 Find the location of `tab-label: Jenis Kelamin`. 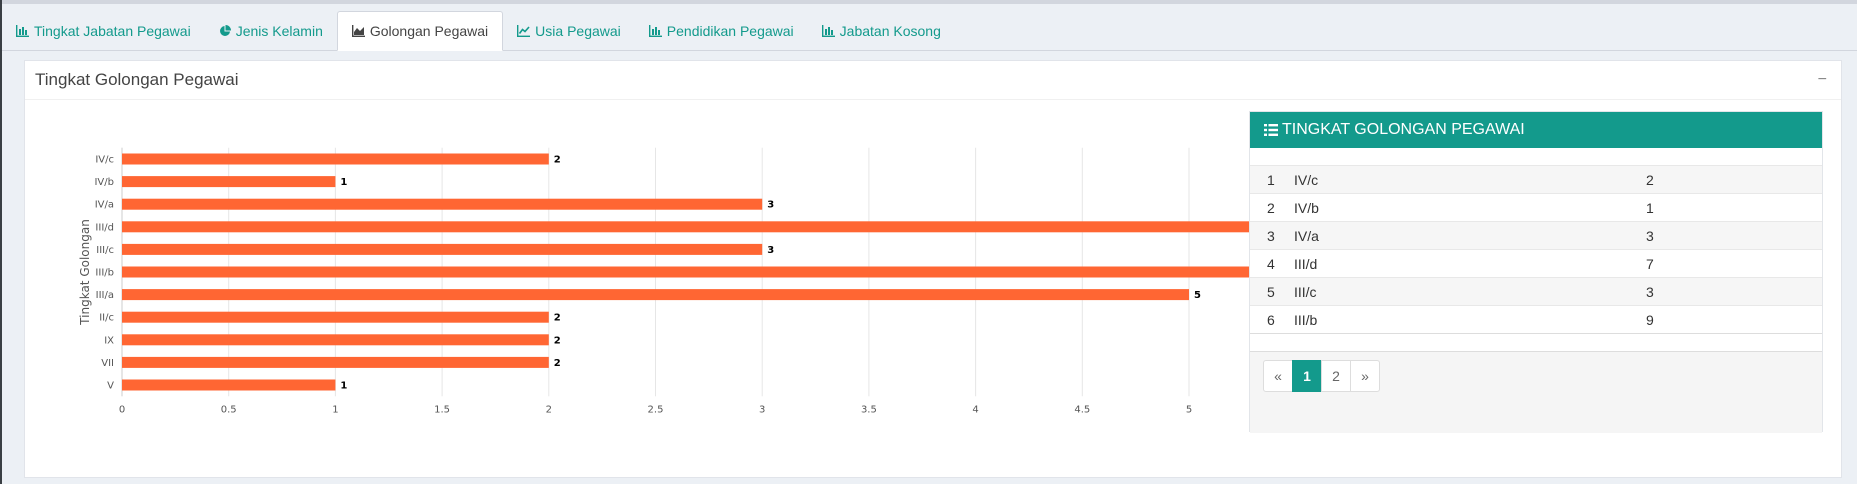

tab-label: Jenis Kelamin is located at coordinates (279, 30).